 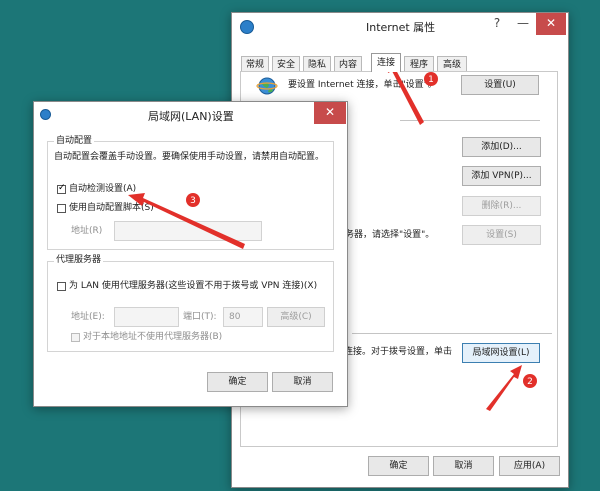 I want to click on step-badge-1-label: 1, so click(x=431, y=80).